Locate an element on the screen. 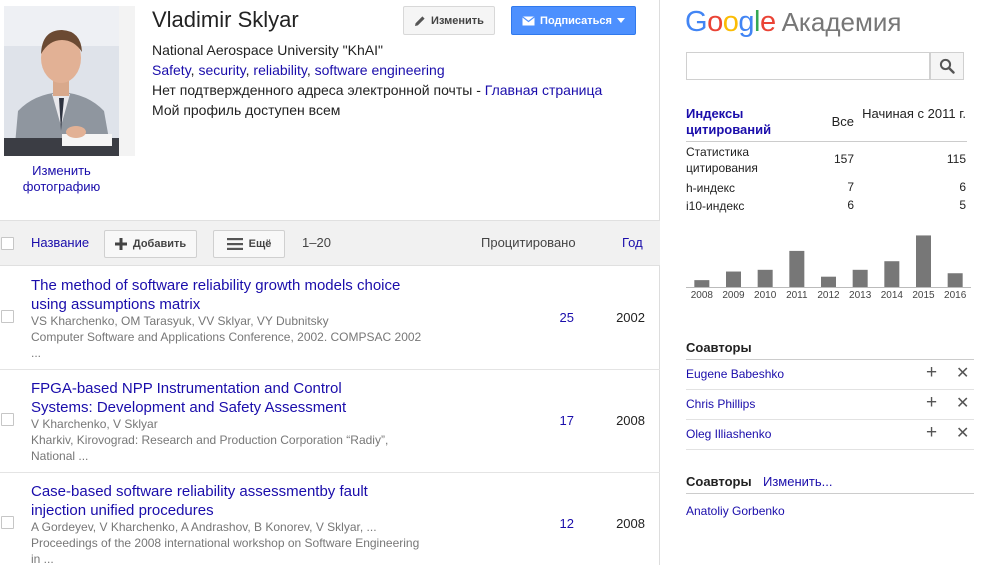 The width and height of the screenshot is (981, 565). logo-letter: g is located at coordinates (746, 22).